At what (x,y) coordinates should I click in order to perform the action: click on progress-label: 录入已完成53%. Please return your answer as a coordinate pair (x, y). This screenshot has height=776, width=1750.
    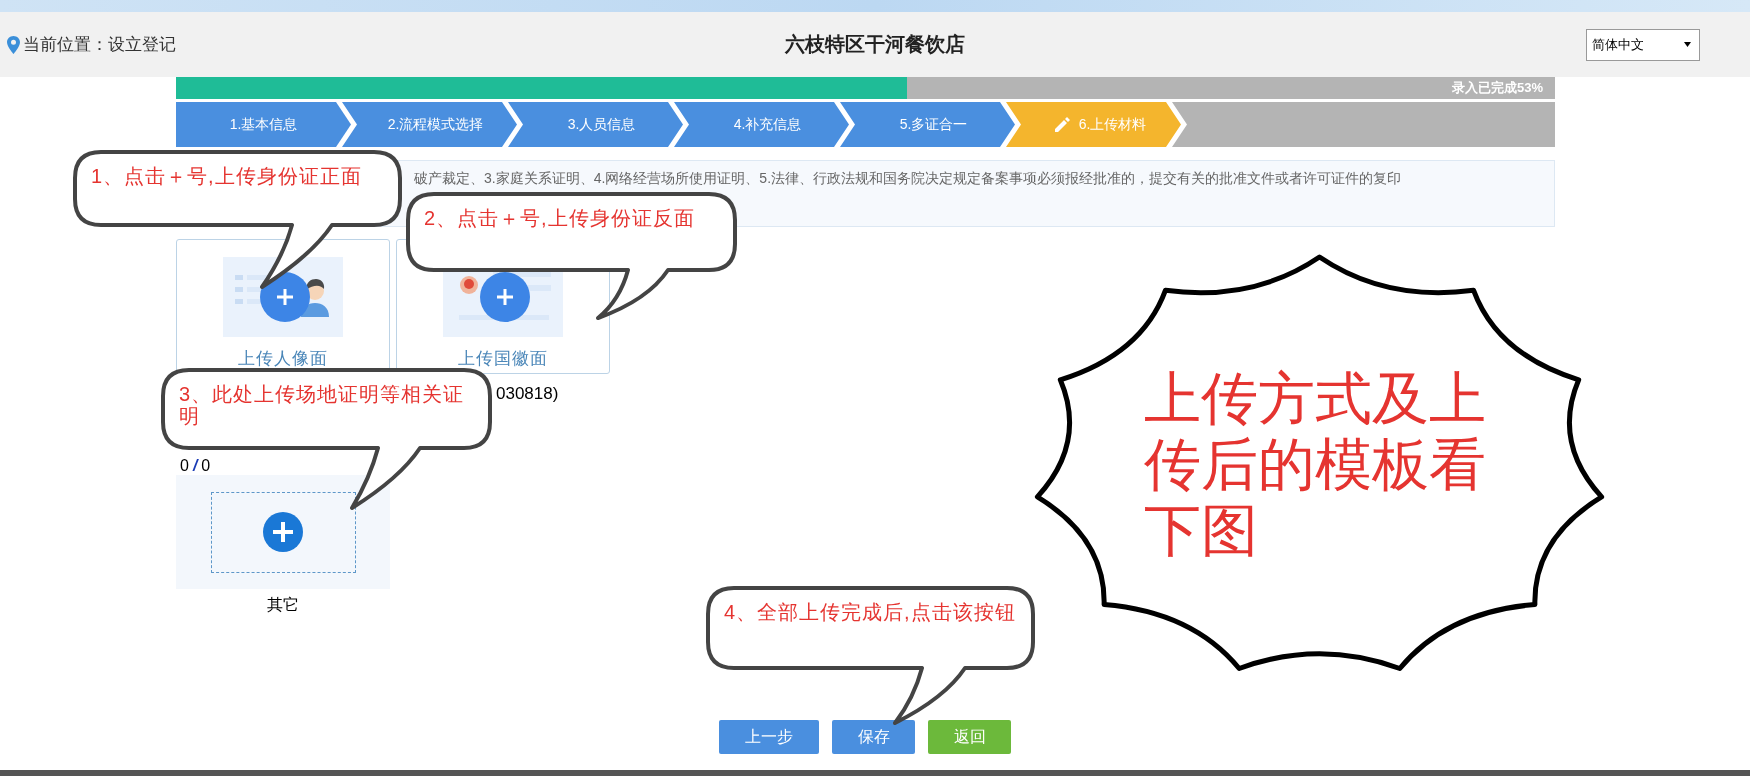
    Looking at the image, I should click on (1497, 88).